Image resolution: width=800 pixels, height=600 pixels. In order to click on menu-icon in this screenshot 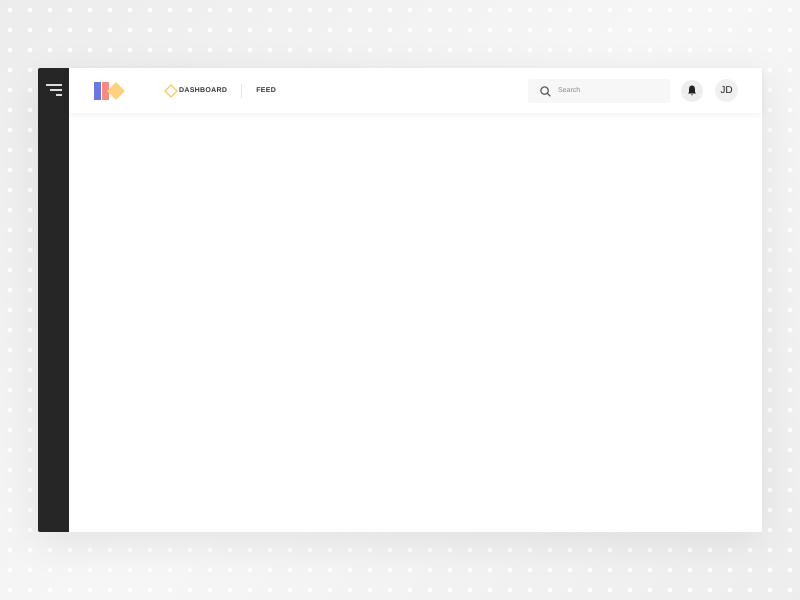, I will do `click(54, 90)`.